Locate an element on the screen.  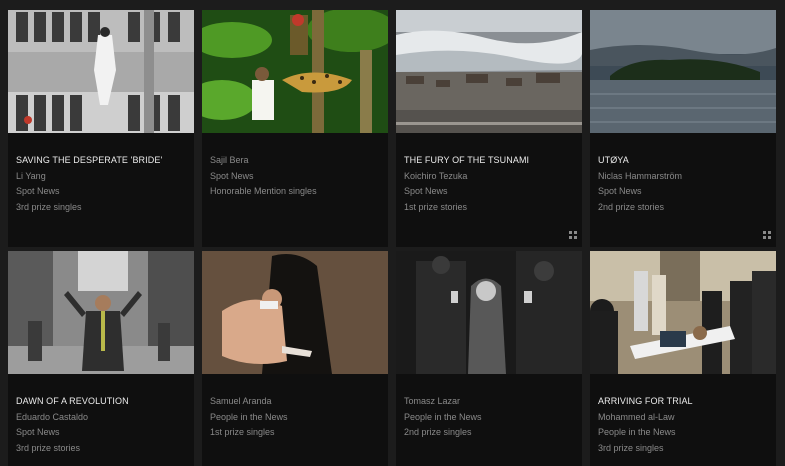
photographer-name: Koichiro Tezuka is located at coordinates (436, 175).